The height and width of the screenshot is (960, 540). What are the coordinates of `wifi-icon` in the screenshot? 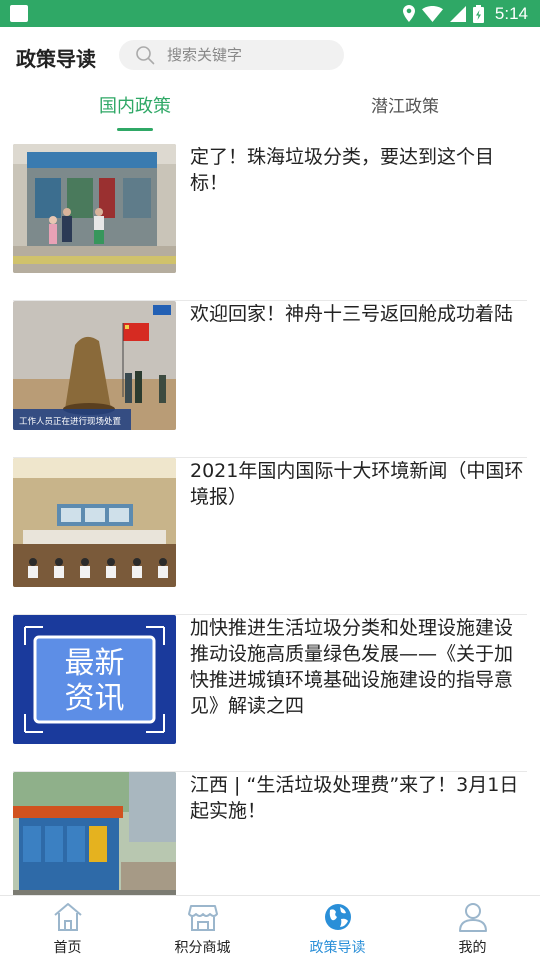 It's located at (432, 13).